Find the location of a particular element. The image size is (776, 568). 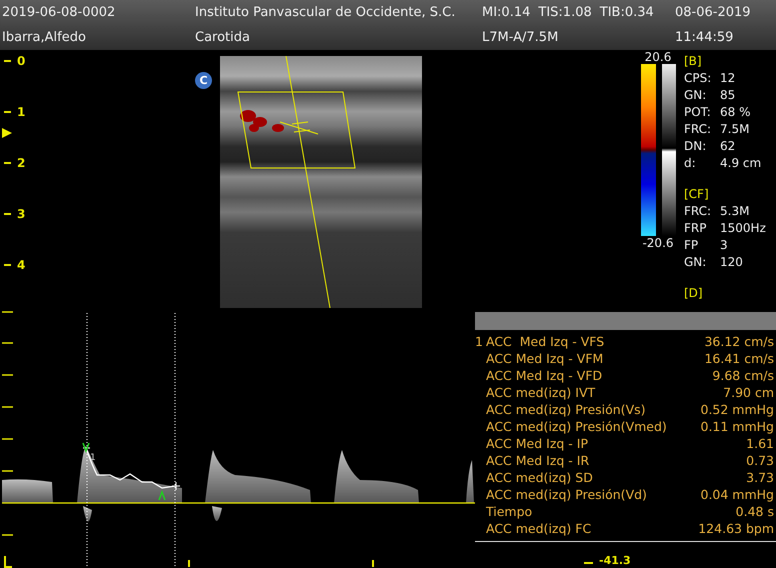

measurement-value: 1.61 is located at coordinates (760, 443).